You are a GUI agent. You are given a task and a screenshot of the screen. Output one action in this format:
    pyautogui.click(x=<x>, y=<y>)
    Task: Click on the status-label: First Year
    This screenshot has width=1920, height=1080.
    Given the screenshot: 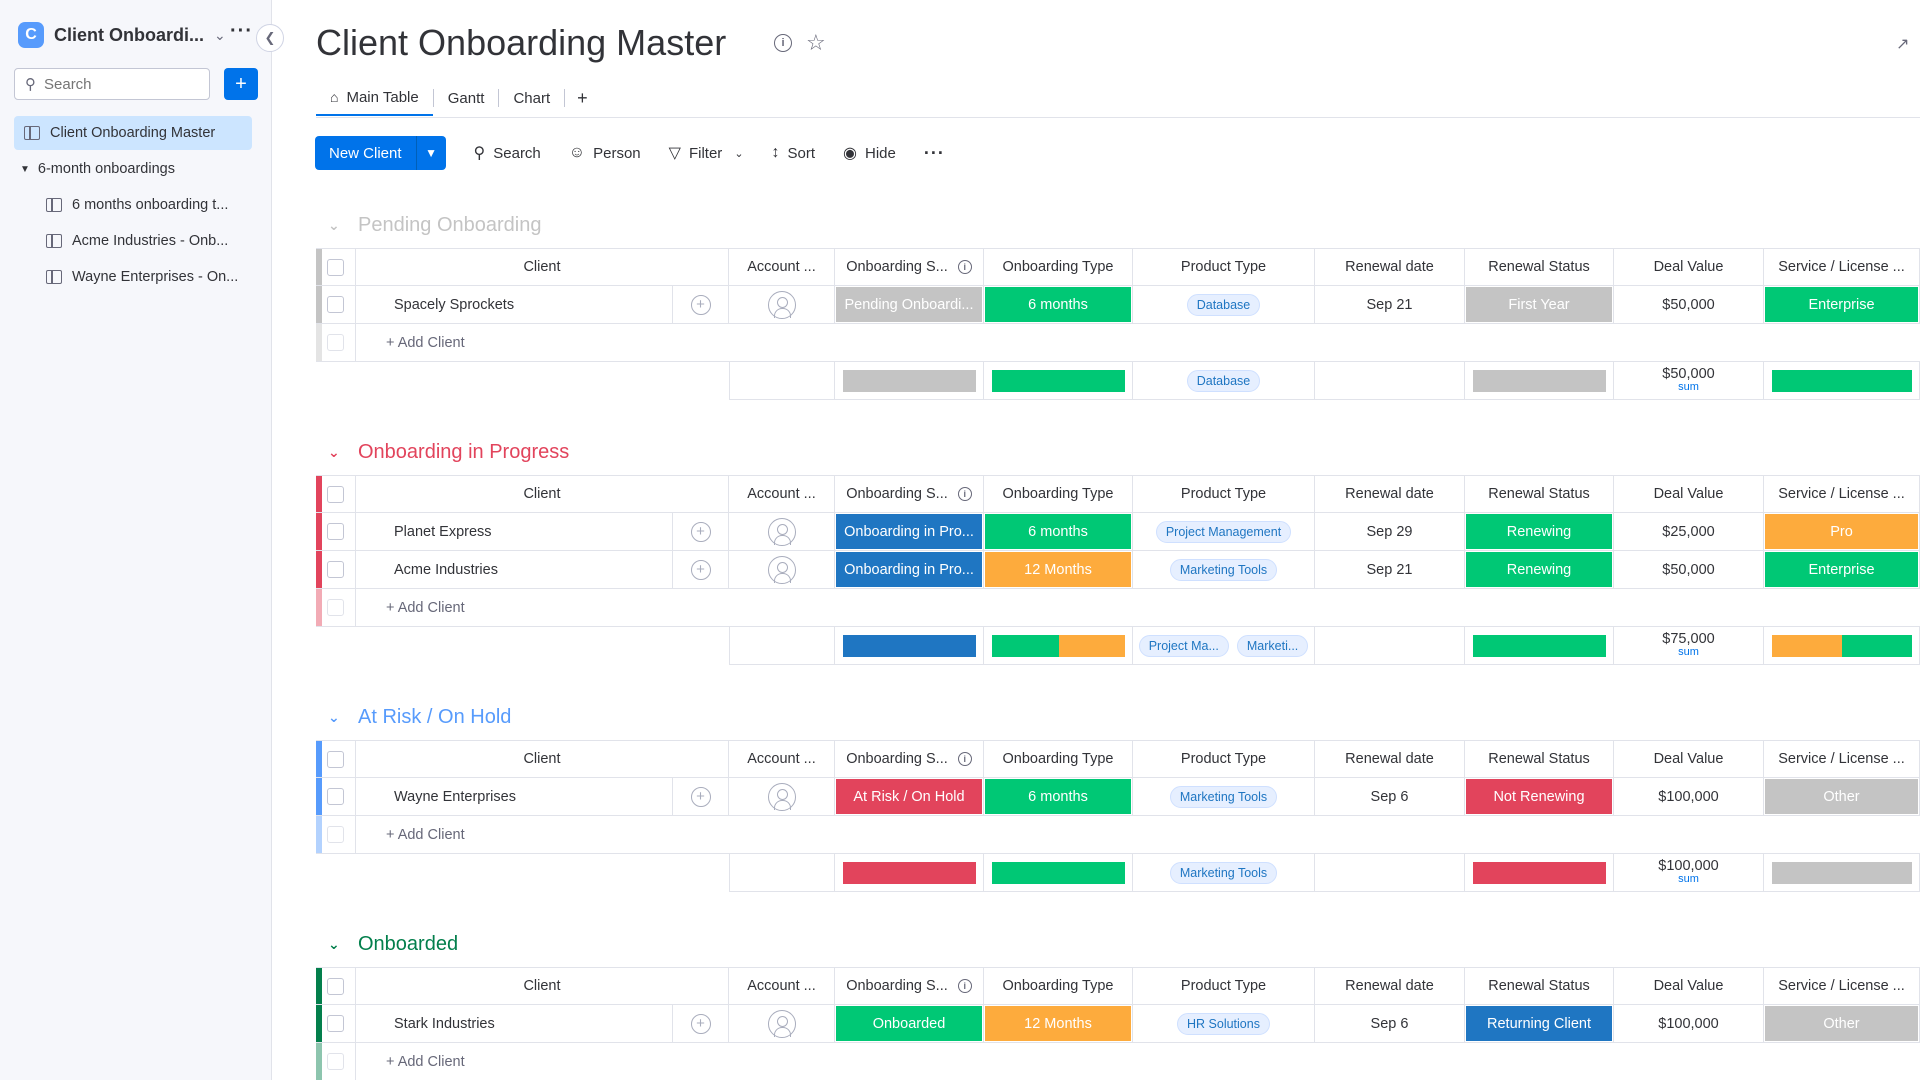 What is the action you would take?
    pyautogui.click(x=1539, y=304)
    